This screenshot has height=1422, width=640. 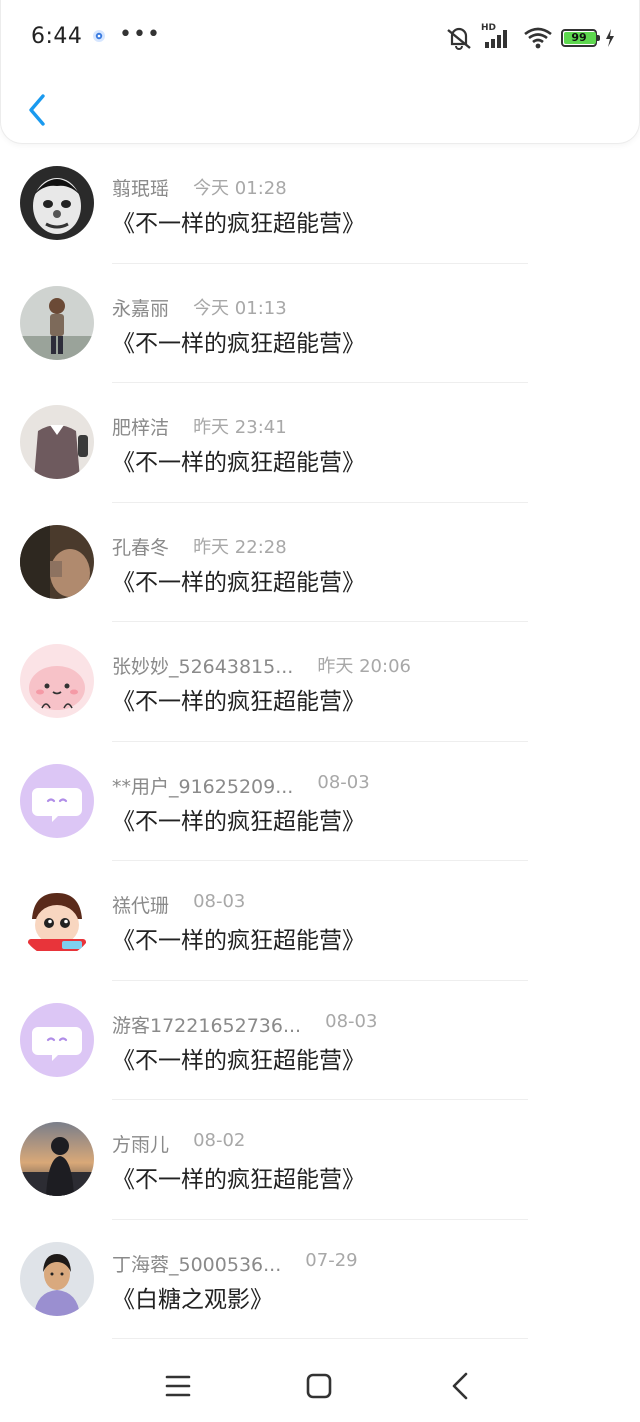 What do you see at coordinates (57, 561) in the screenshot?
I see `dark-photo-avatar` at bounding box center [57, 561].